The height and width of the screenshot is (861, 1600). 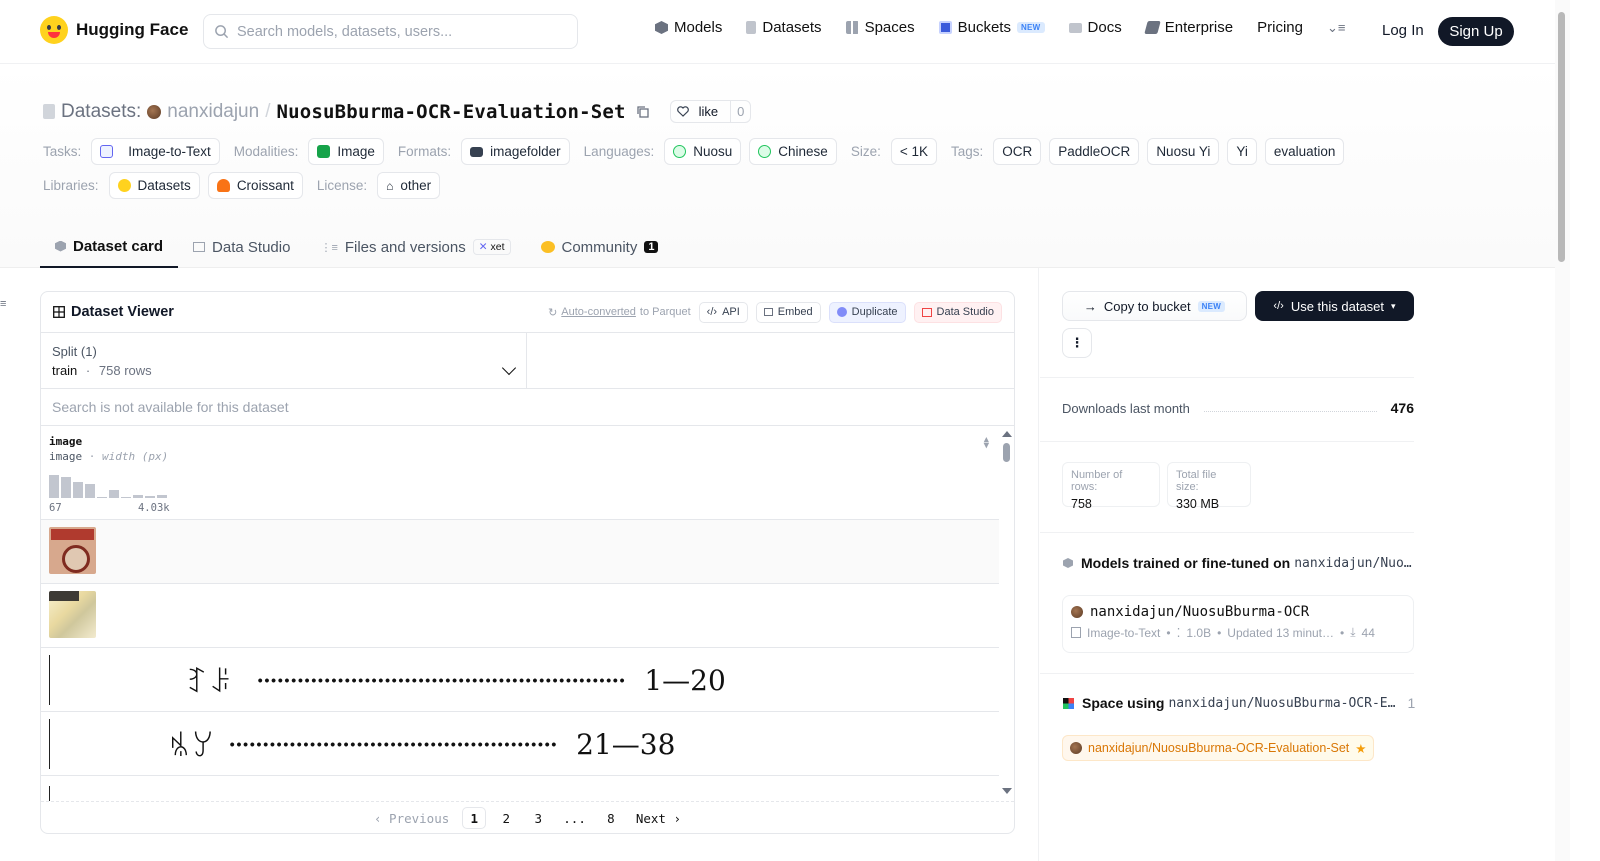 I want to click on library-tag-croissant: Croissant, so click(x=255, y=185).